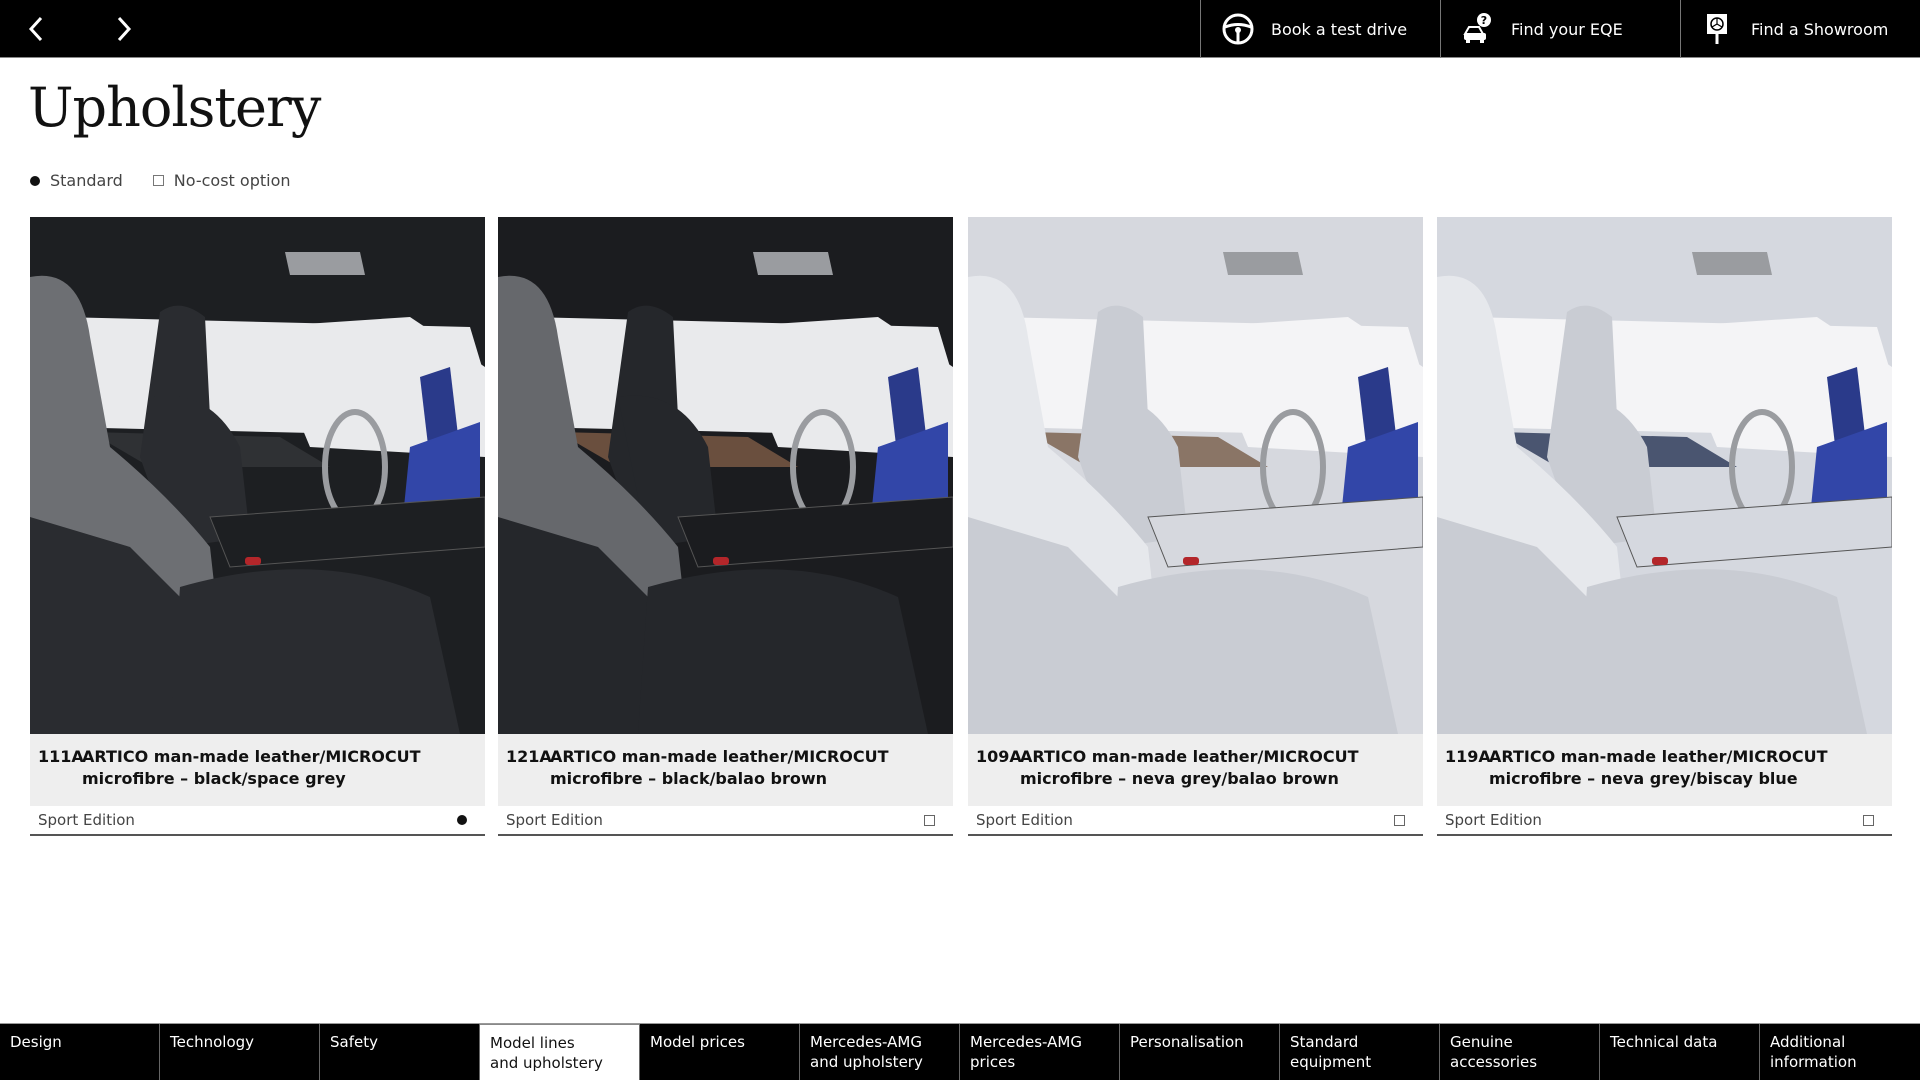 This screenshot has width=1920, height=1080. Describe the element at coordinates (1680, 1052) in the screenshot. I see `tab-technical-data: Technical data` at that location.